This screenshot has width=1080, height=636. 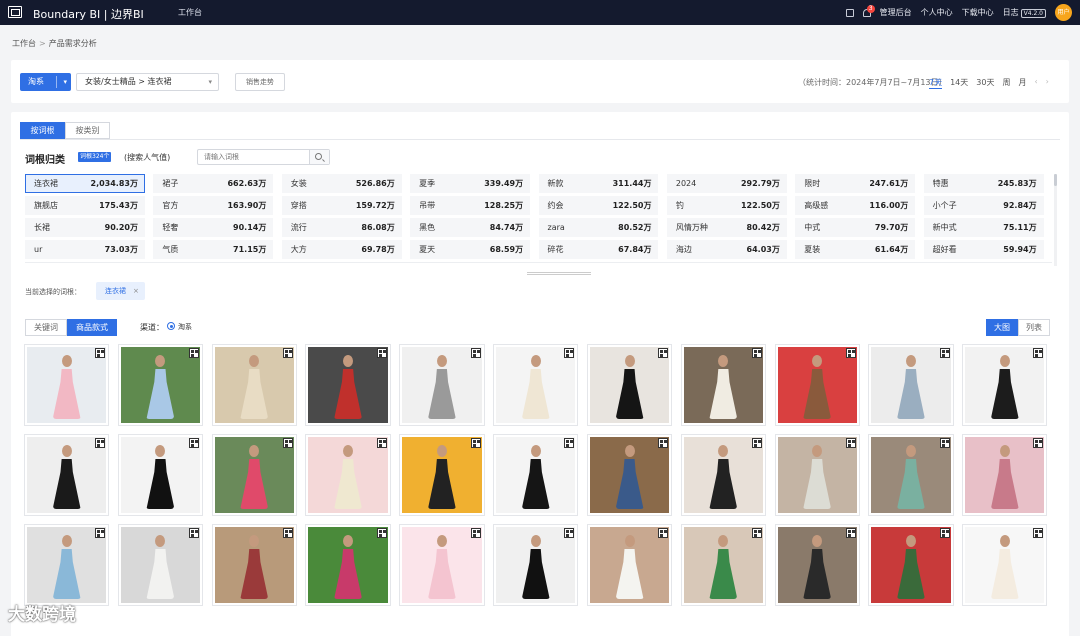 I want to click on root-word-cell: ur 73.03万, so click(x=85, y=249).